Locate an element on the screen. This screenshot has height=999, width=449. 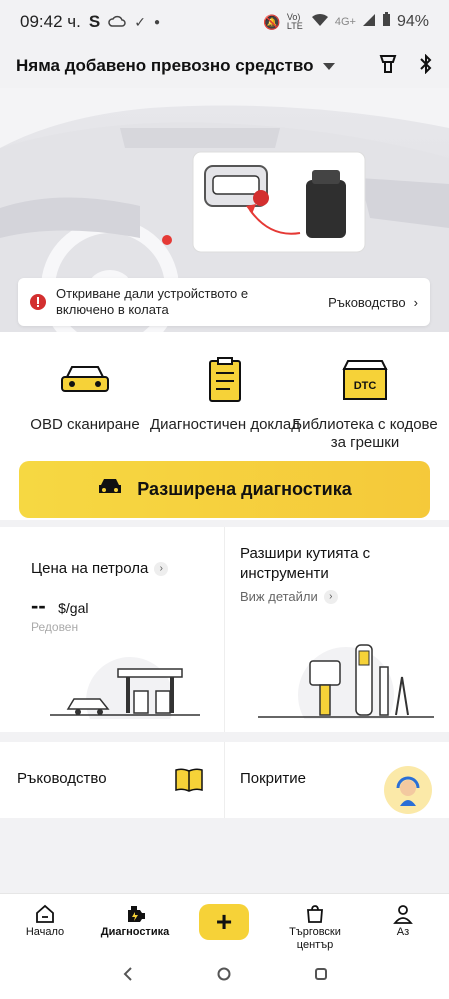
warning-icon is located at coordinates (38, 302).